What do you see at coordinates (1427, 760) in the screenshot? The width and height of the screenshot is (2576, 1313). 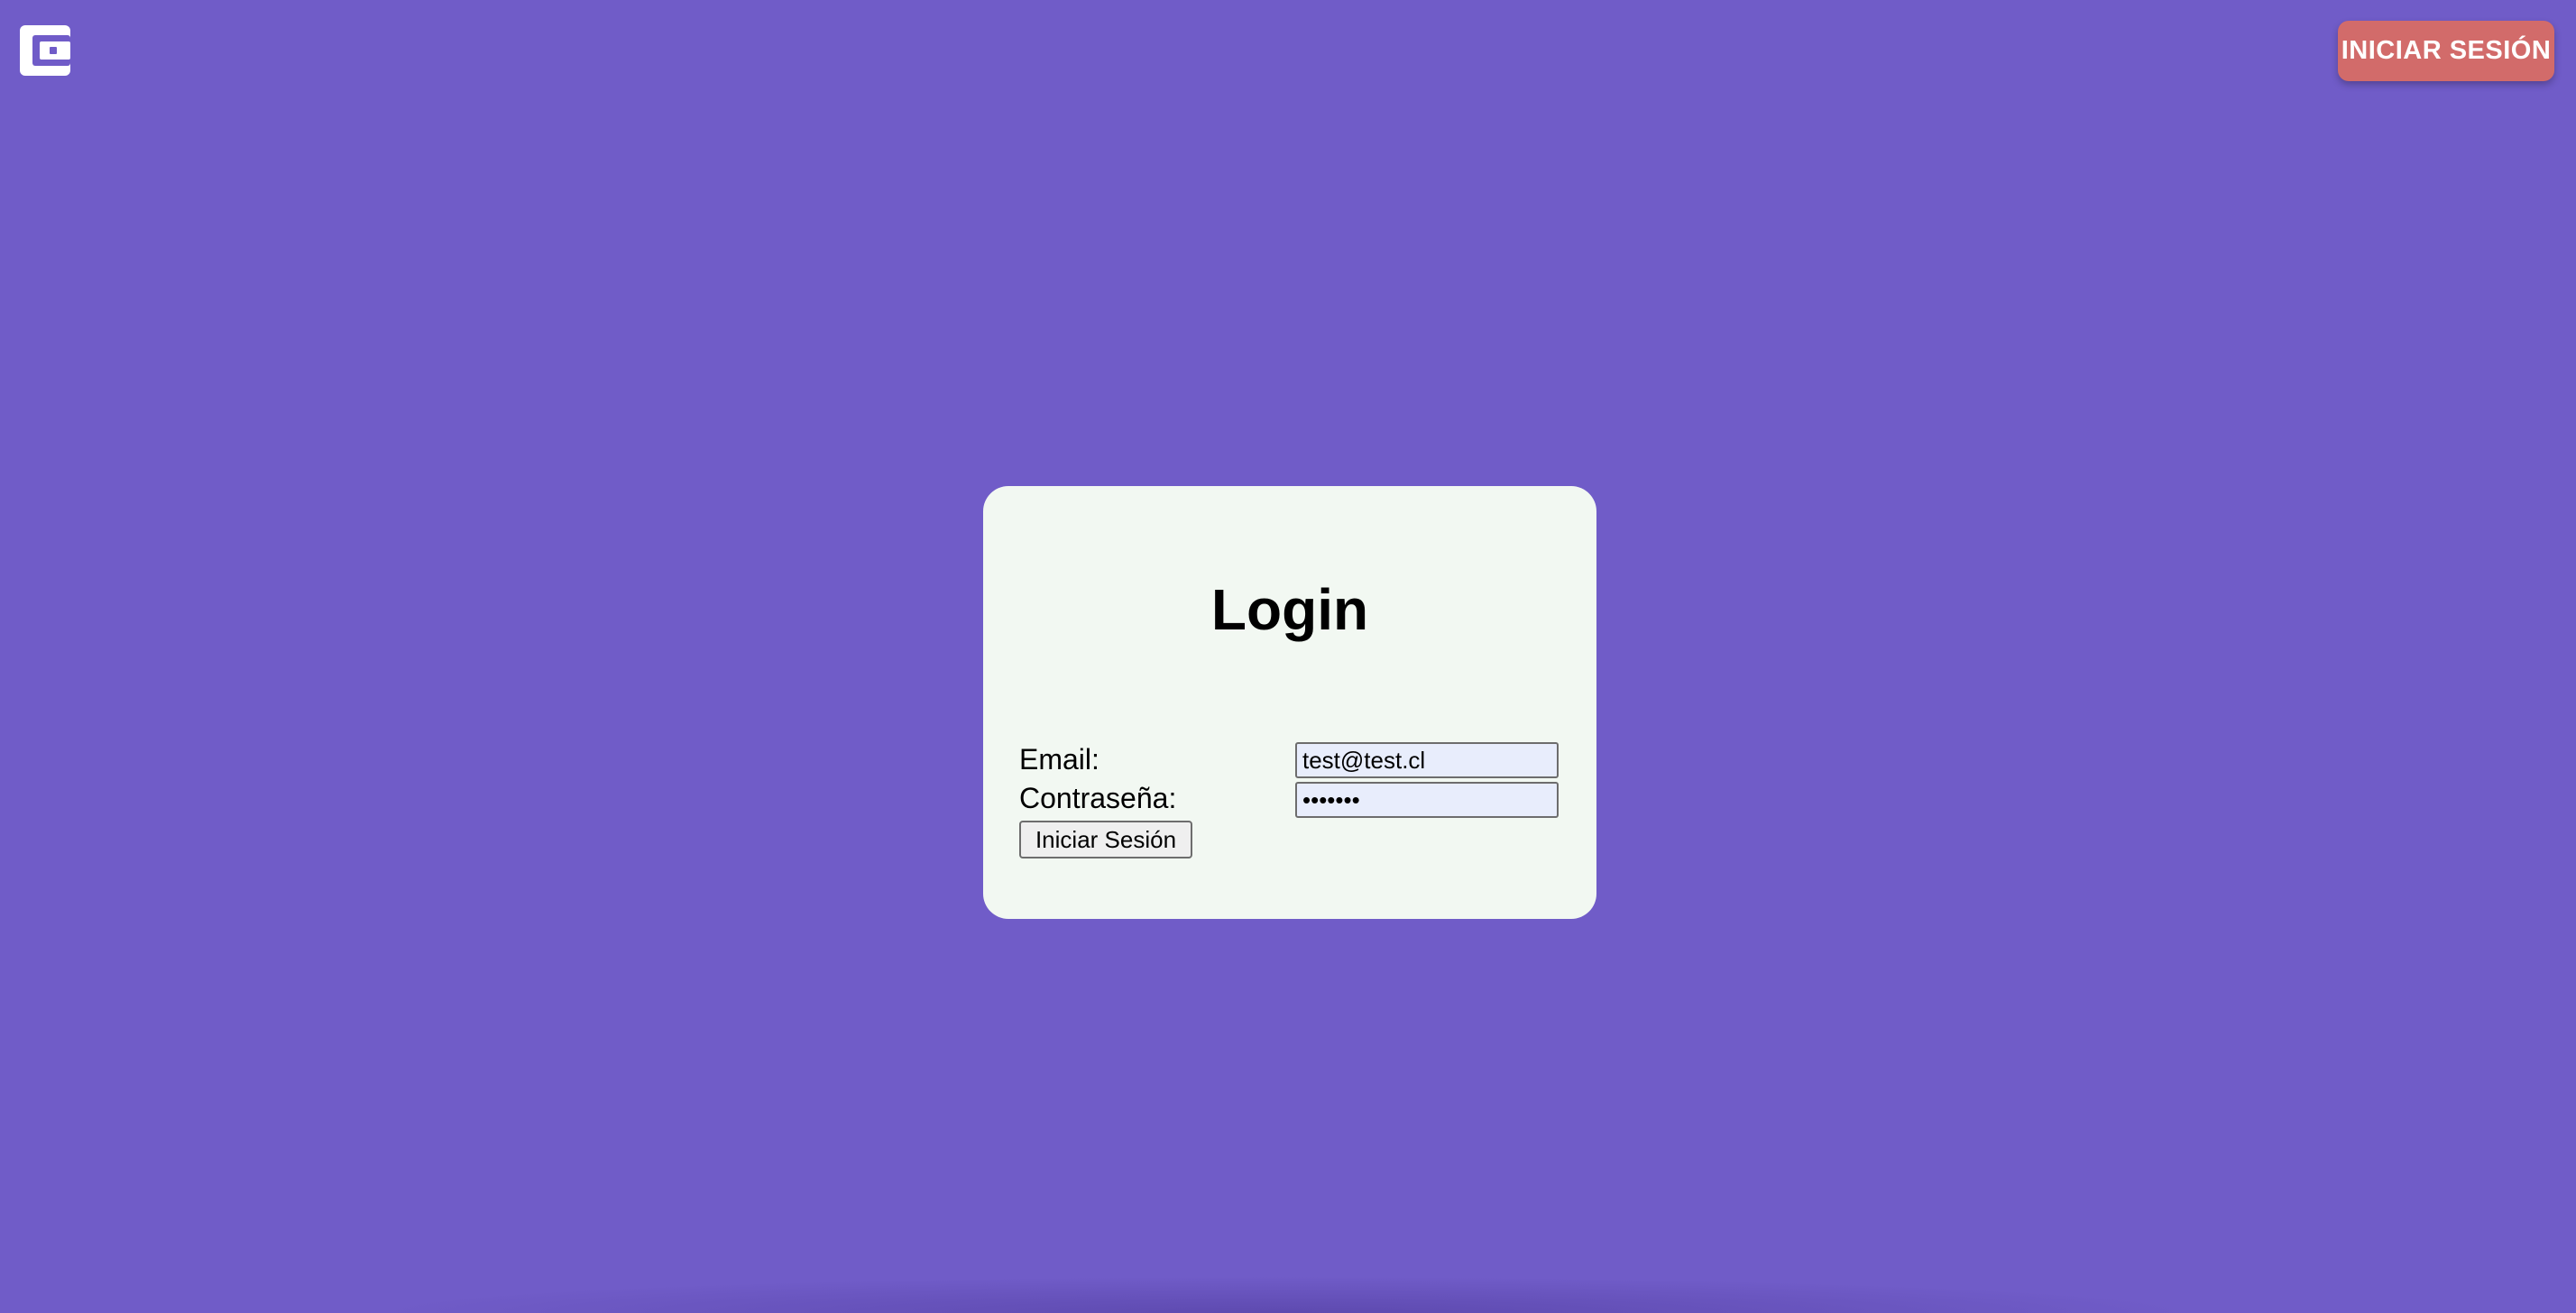 I see `email-field` at bounding box center [1427, 760].